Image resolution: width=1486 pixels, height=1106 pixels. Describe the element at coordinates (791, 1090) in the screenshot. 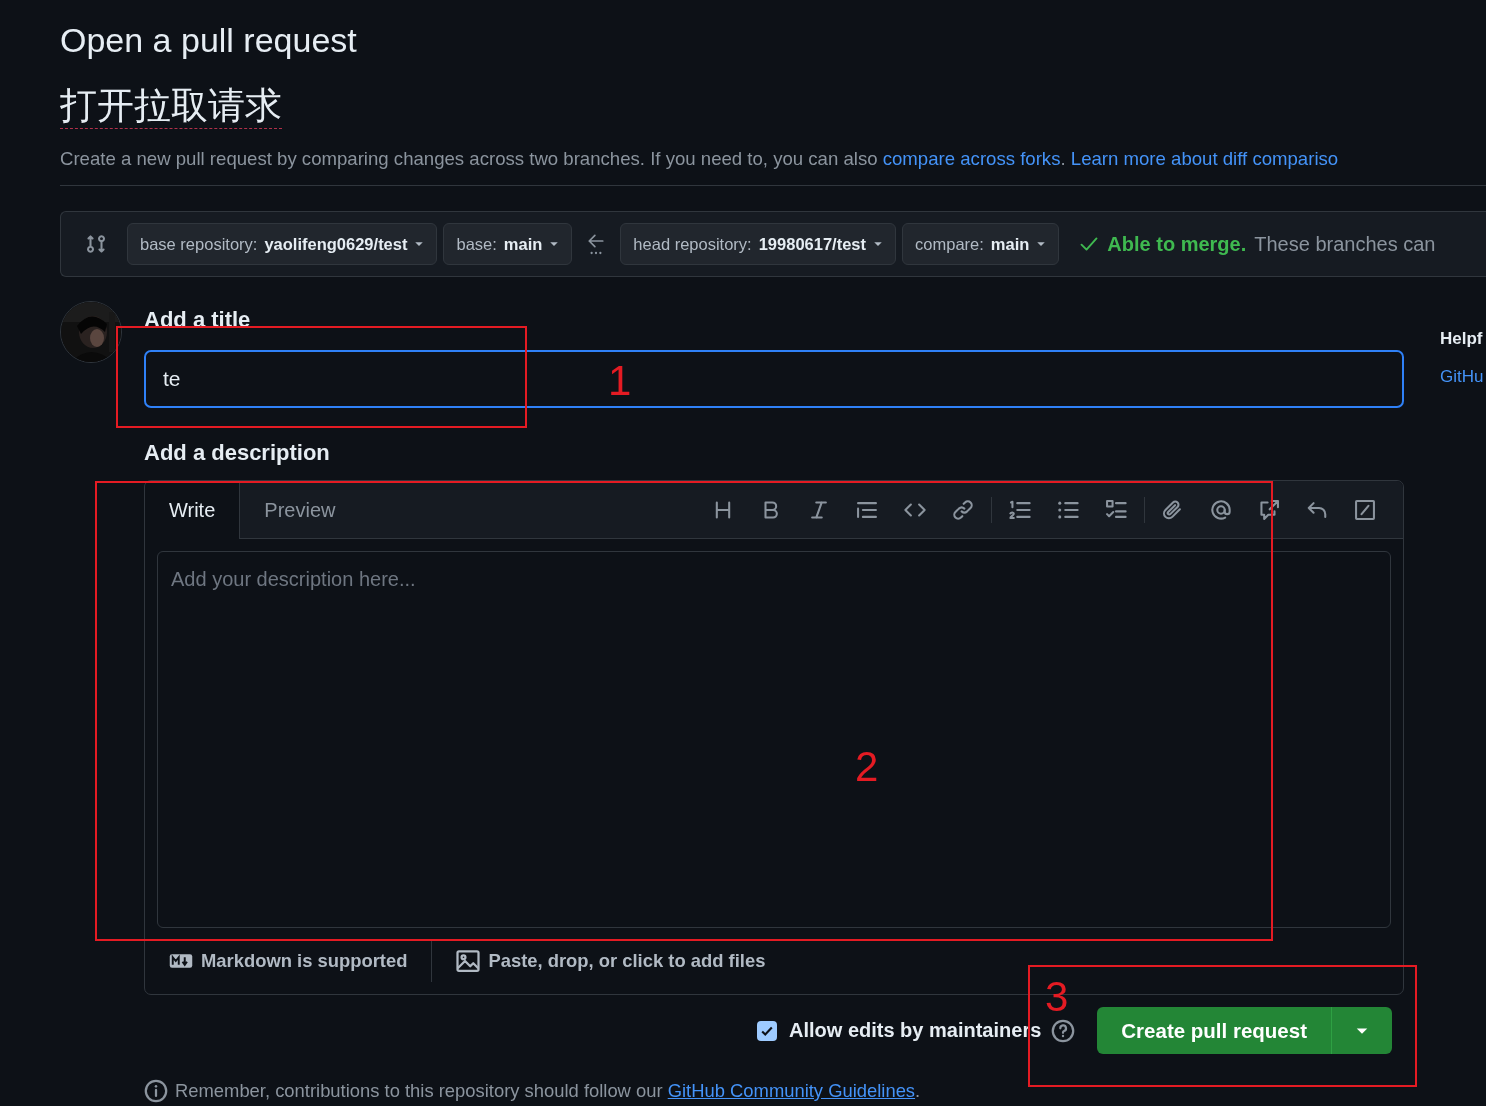

I see `guidelines-link: GitHub Community Guidelines` at that location.